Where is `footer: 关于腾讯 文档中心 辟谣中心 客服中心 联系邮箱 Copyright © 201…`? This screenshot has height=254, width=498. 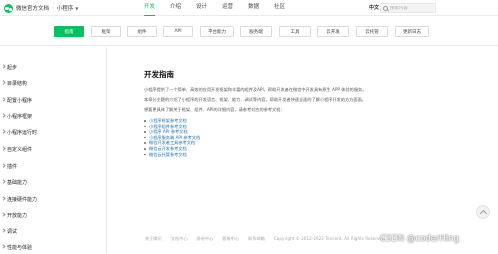
footer: 关于腾讯 文档中心 辟谣中心 客服中心 联系邮箱 Copyright © 201… is located at coordinates (265, 239).